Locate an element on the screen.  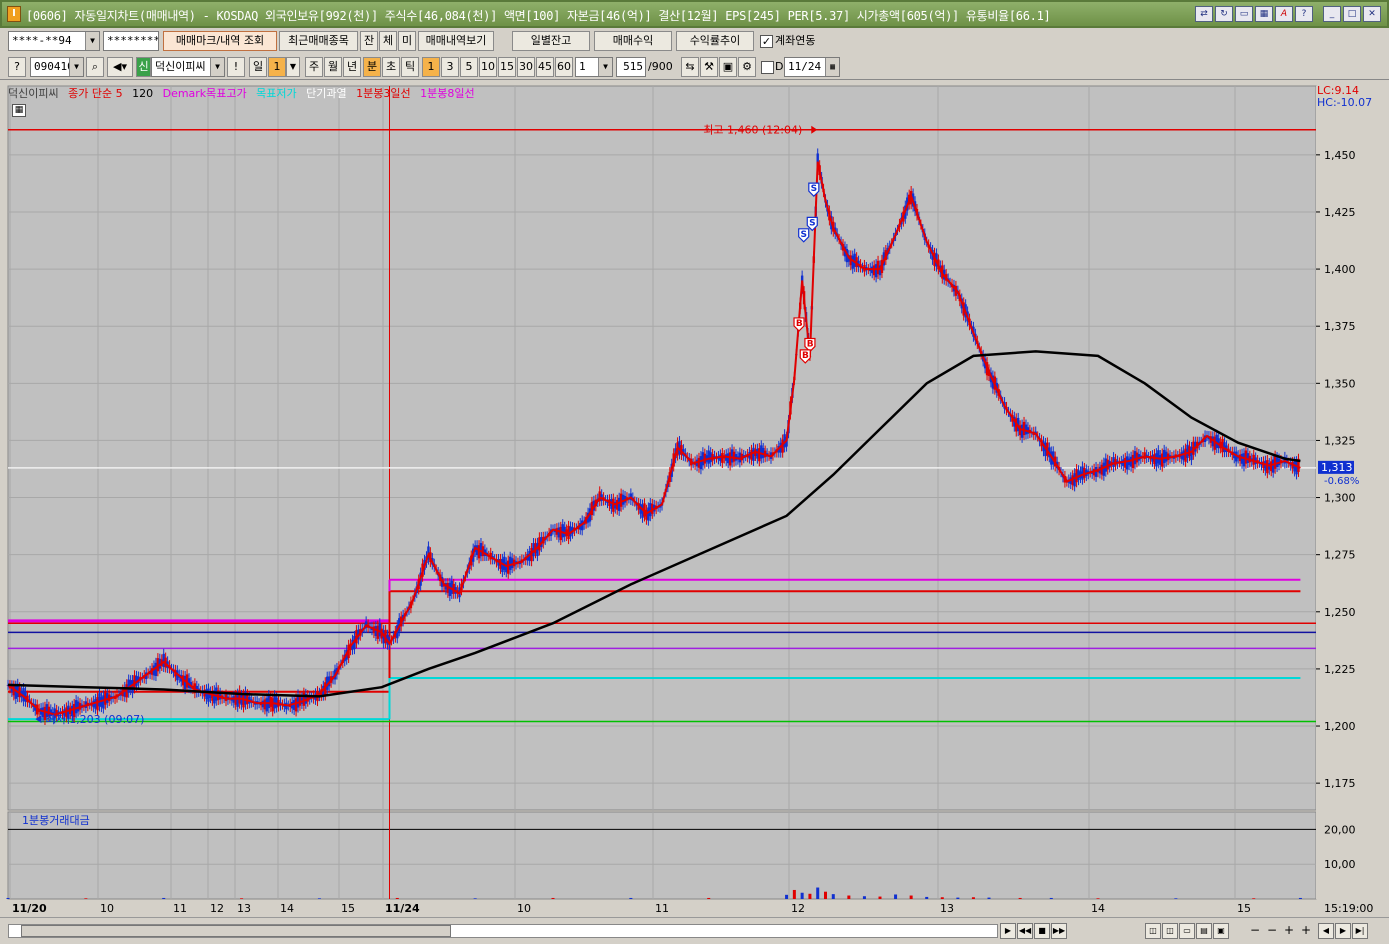
rewind-icon: ◀◀ is located at coordinates (1025, 931).